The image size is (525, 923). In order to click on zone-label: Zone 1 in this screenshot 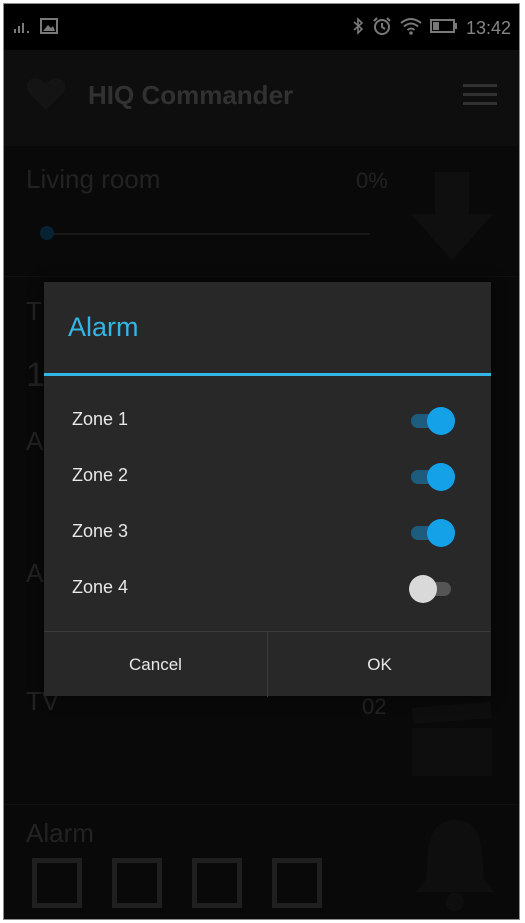, I will do `click(100, 419)`.